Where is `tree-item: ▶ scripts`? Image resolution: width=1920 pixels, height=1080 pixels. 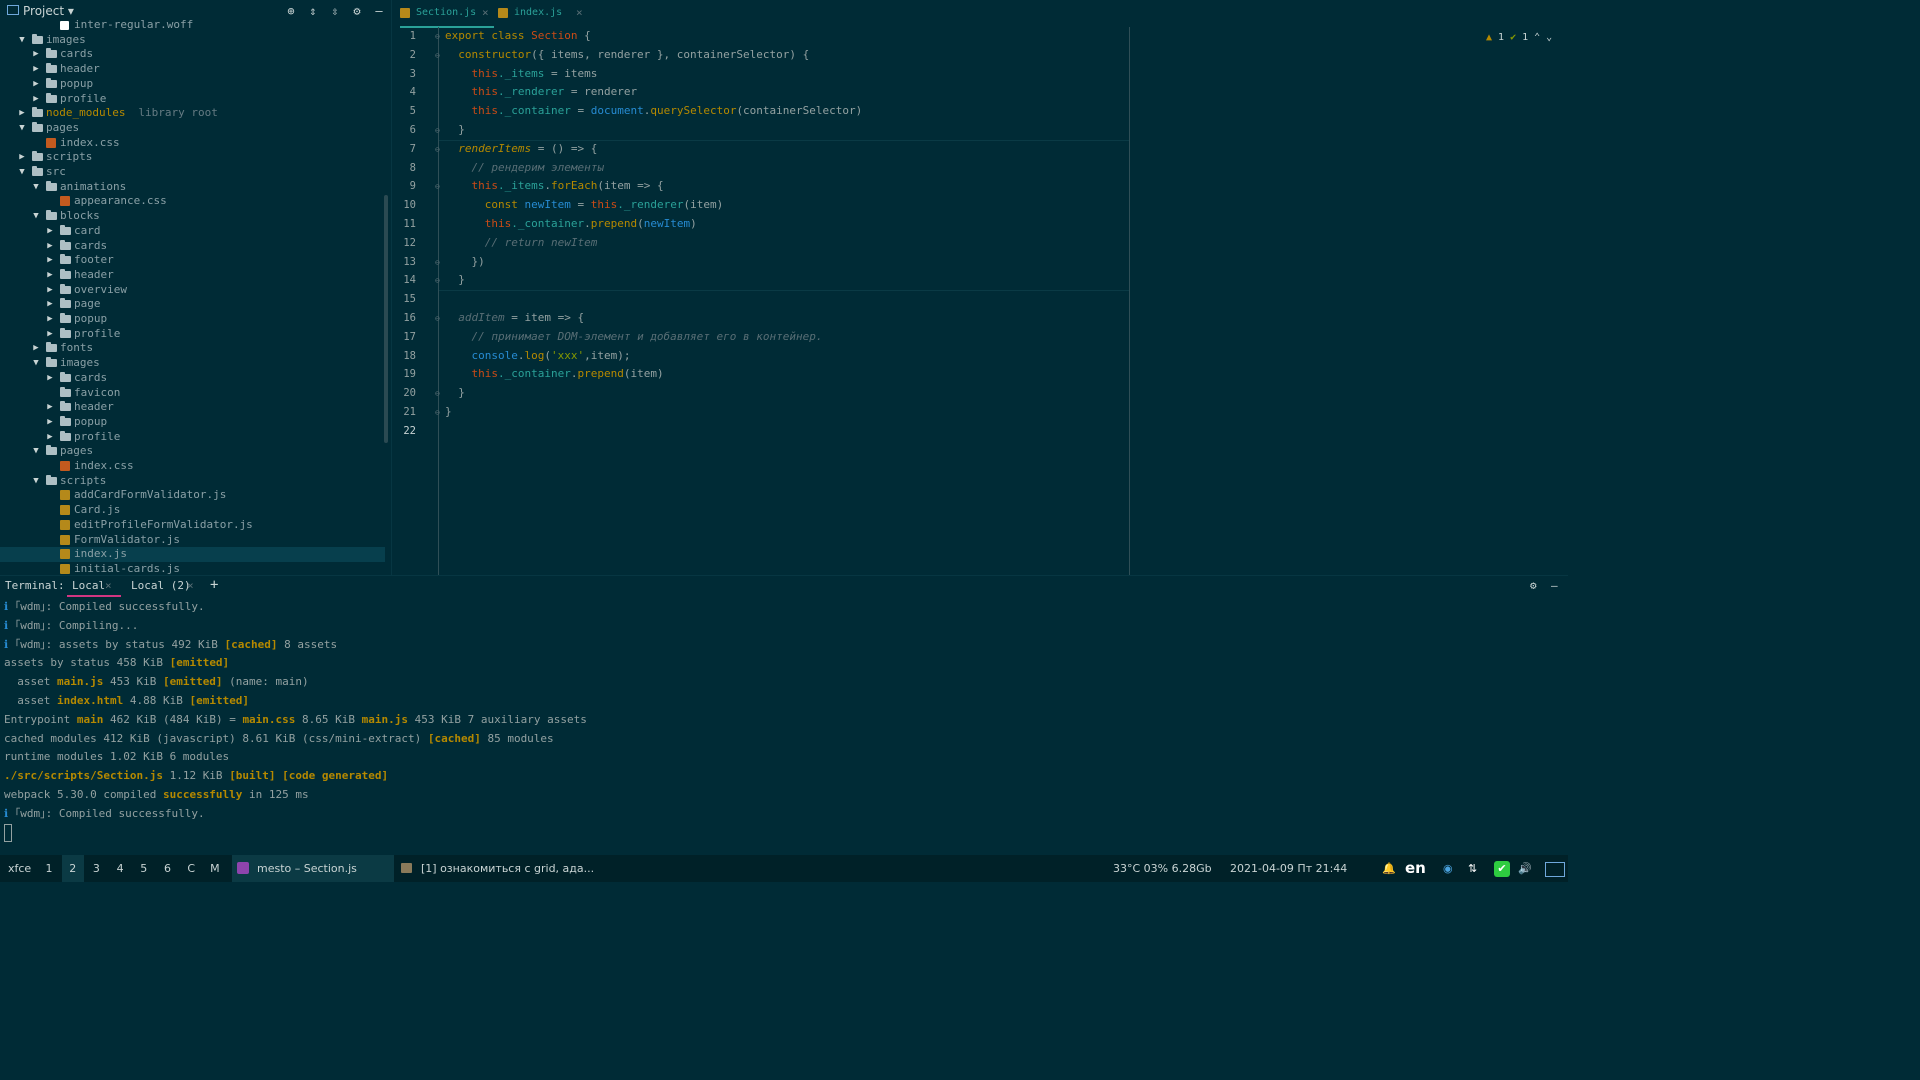 tree-item: ▶ scripts is located at coordinates (192, 157).